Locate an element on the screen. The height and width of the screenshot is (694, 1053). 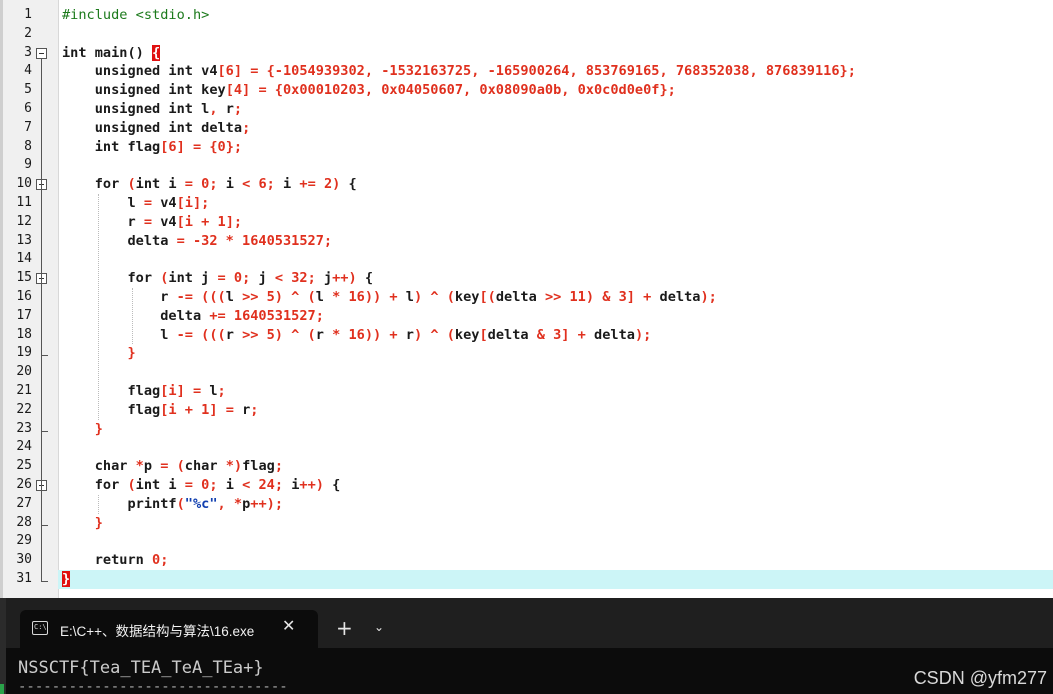
close-tab-button: ✕ is located at coordinates (288, 625).